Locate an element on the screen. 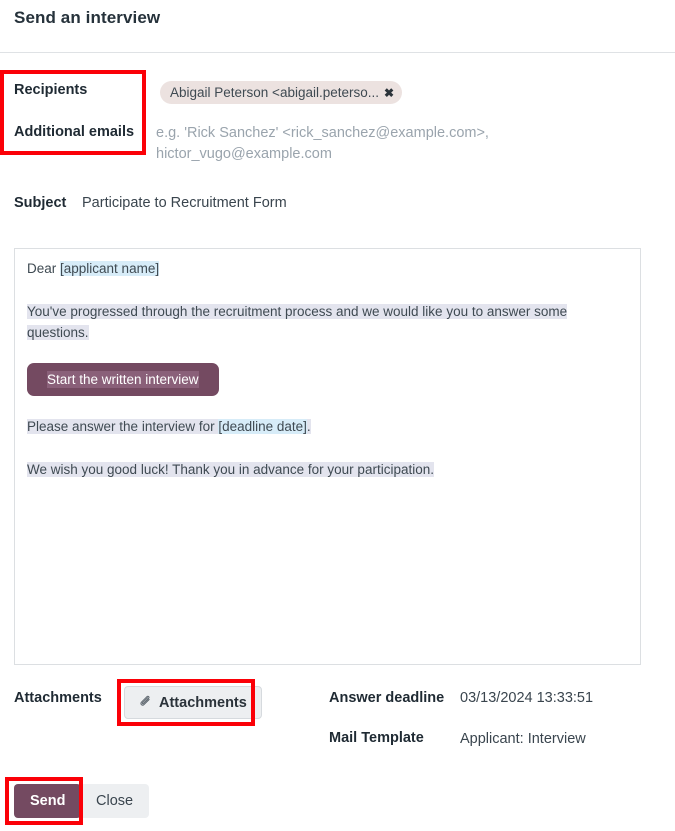 The height and width of the screenshot is (831, 675). attachments-button: Attachments is located at coordinates (193, 702).